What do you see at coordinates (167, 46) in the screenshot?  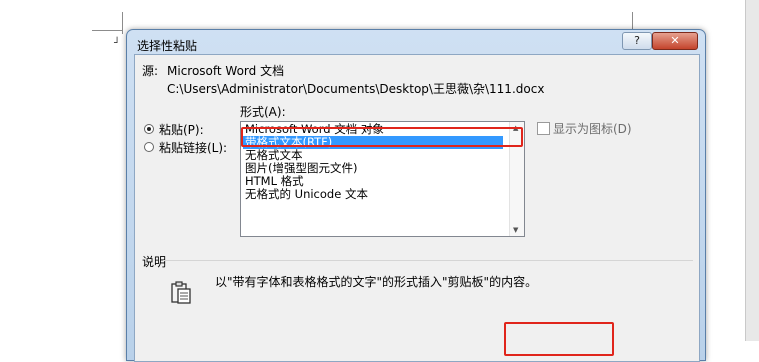 I see `dialog-title: 选择性粘贴` at bounding box center [167, 46].